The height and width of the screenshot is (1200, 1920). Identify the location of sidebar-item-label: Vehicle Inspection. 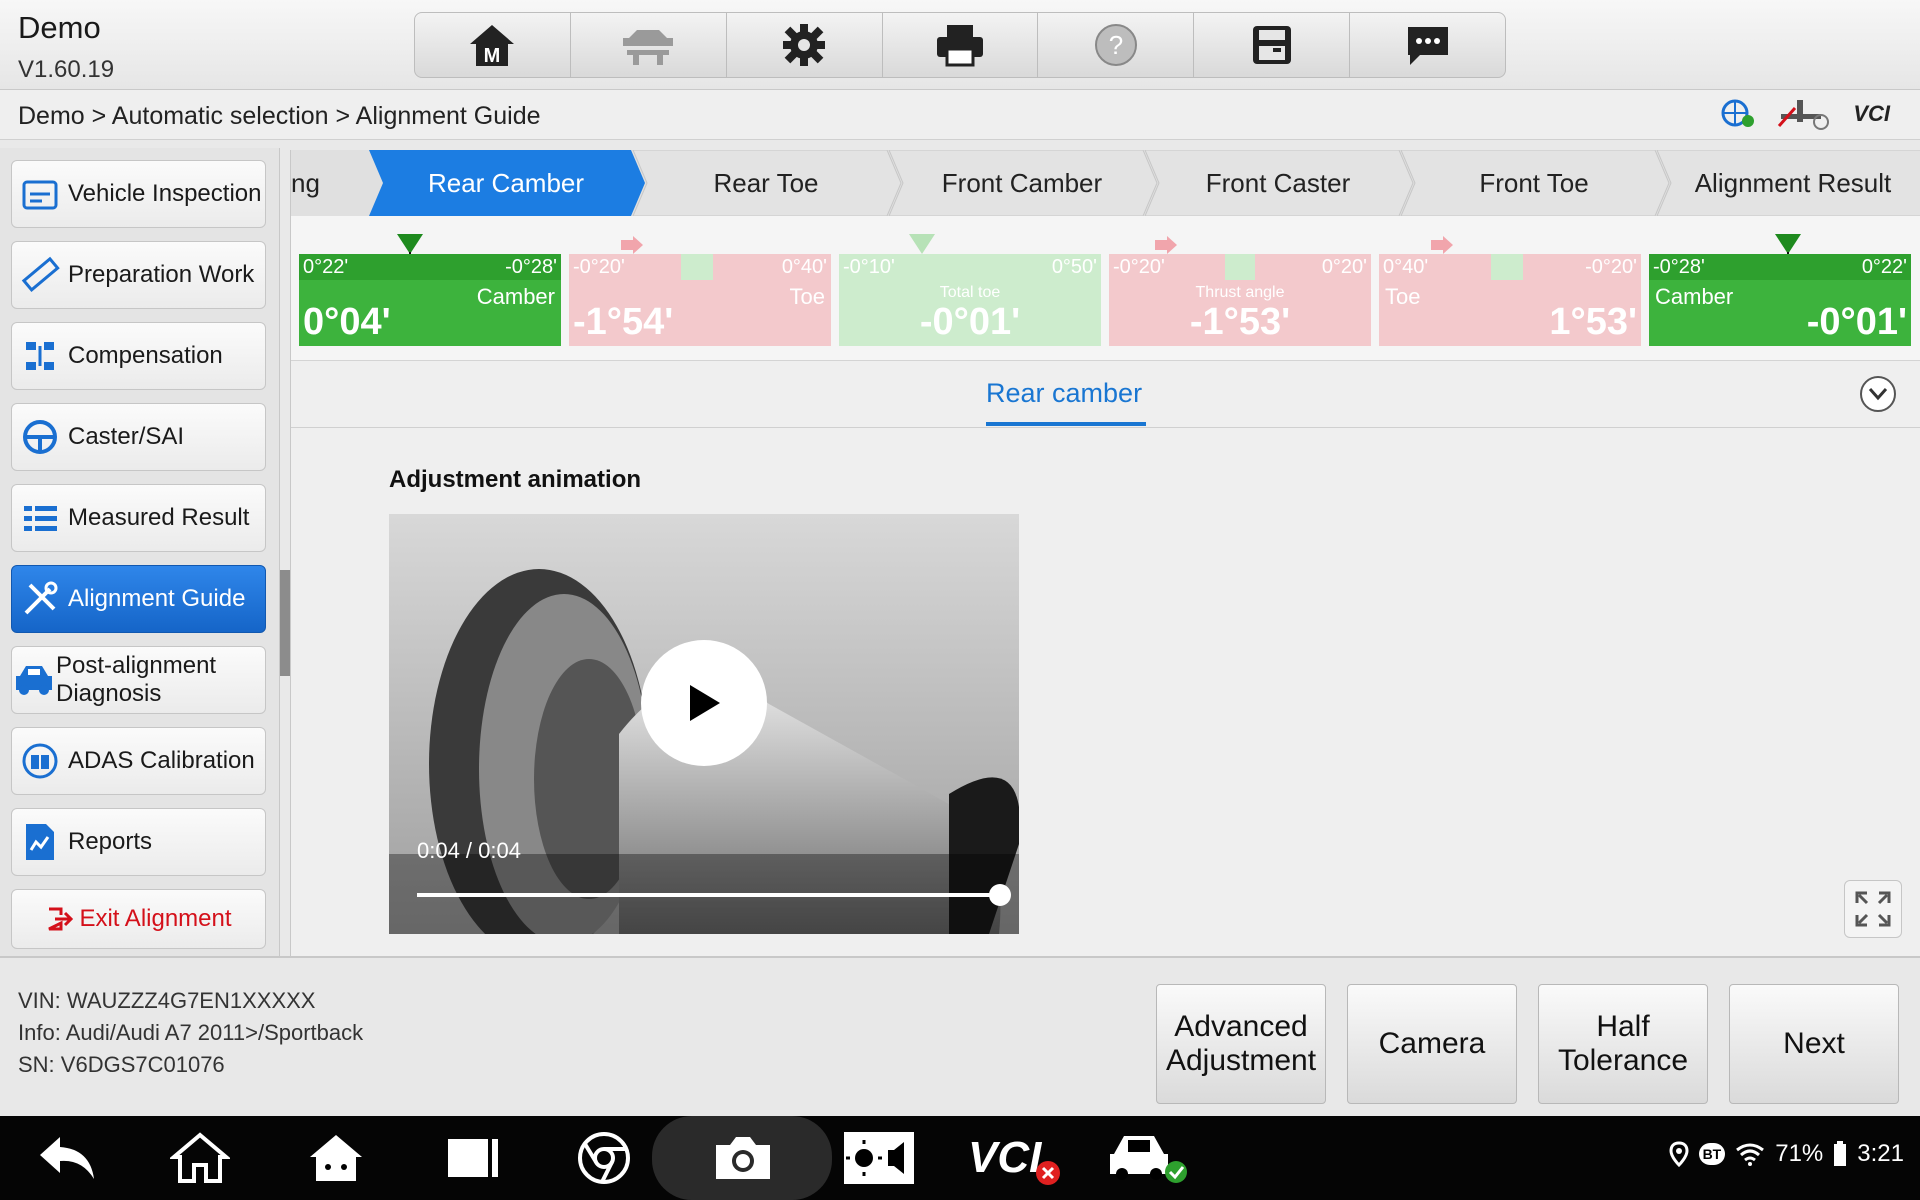
(165, 193).